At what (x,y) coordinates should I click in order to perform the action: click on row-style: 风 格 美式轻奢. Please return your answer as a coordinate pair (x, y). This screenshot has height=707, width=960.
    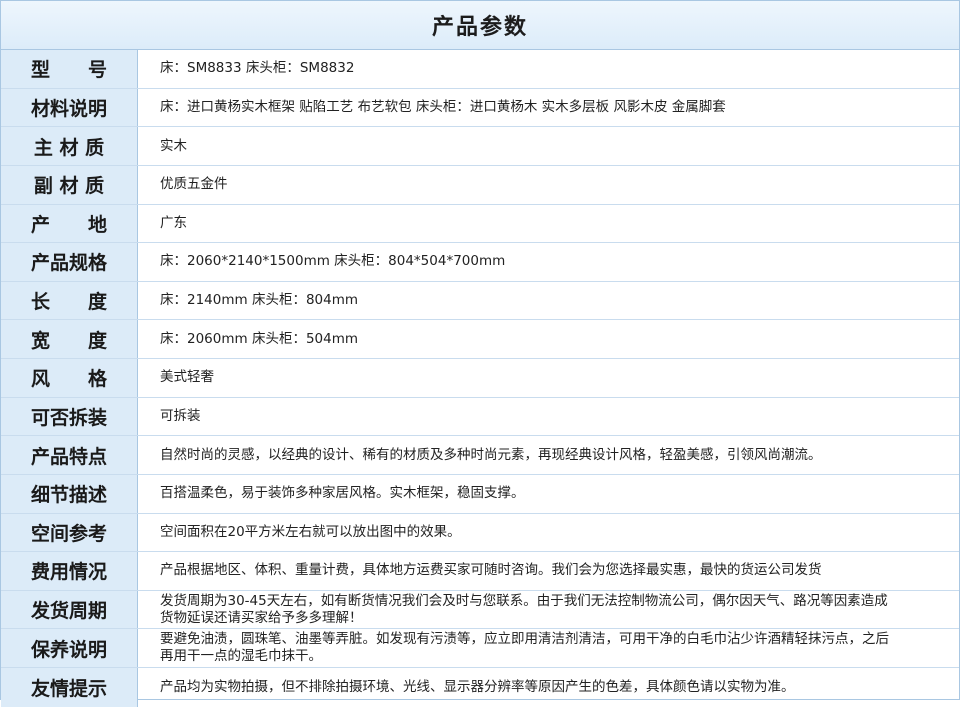
    Looking at the image, I should click on (480, 378).